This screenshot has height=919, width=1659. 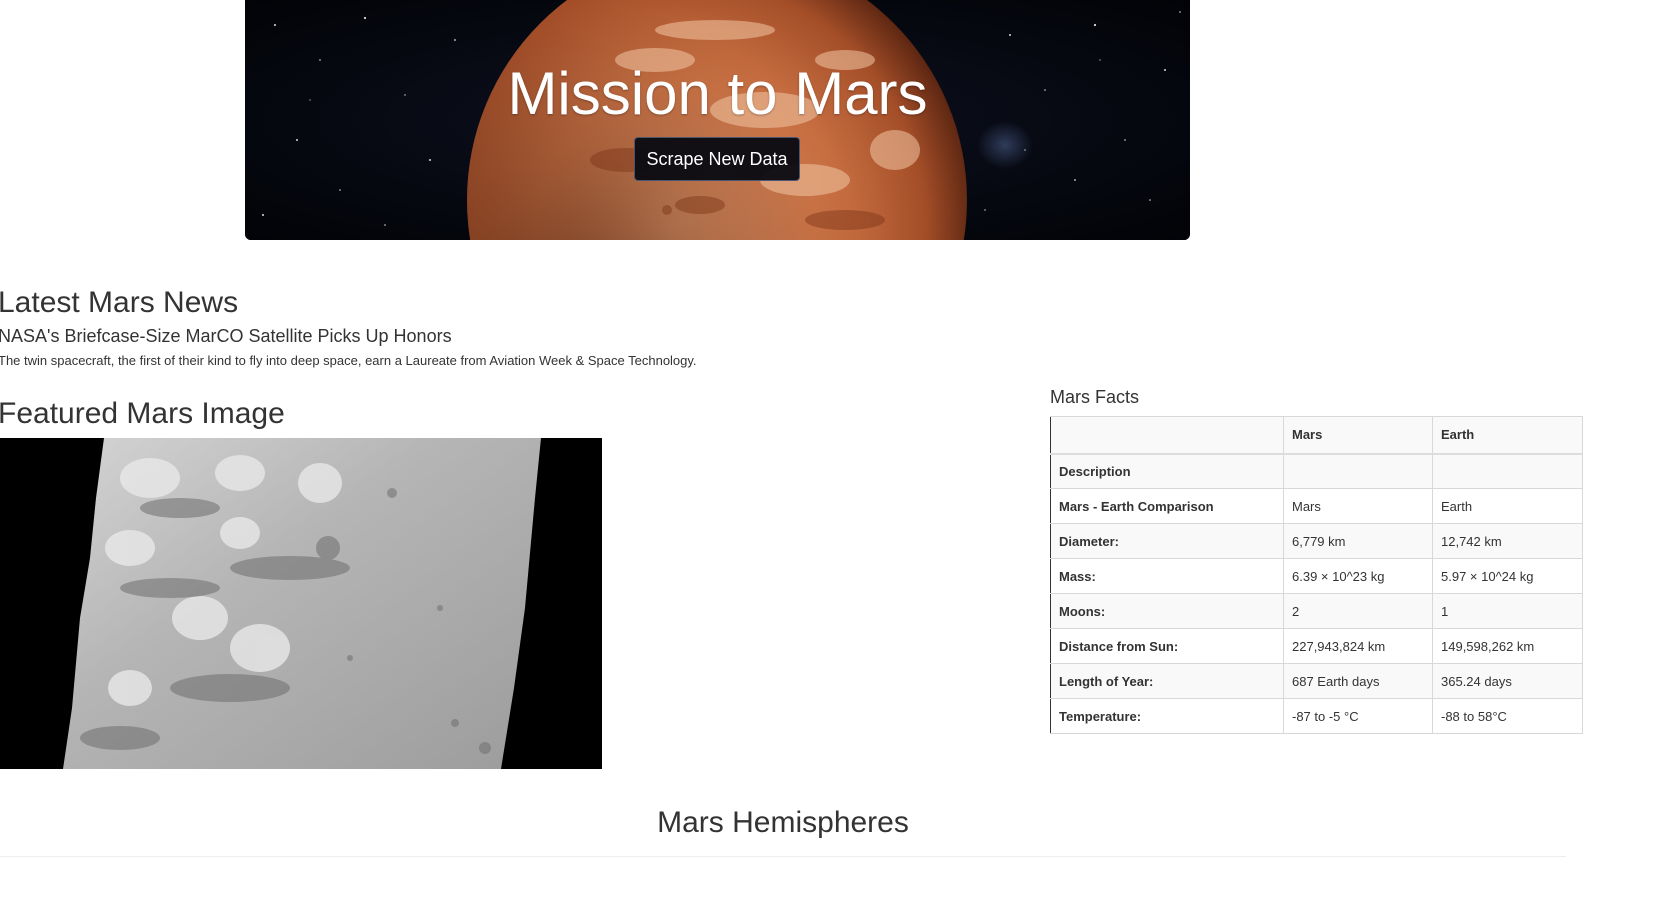 What do you see at coordinates (1507, 646) in the screenshot?
I see `earth-value: 149,598,262 km` at bounding box center [1507, 646].